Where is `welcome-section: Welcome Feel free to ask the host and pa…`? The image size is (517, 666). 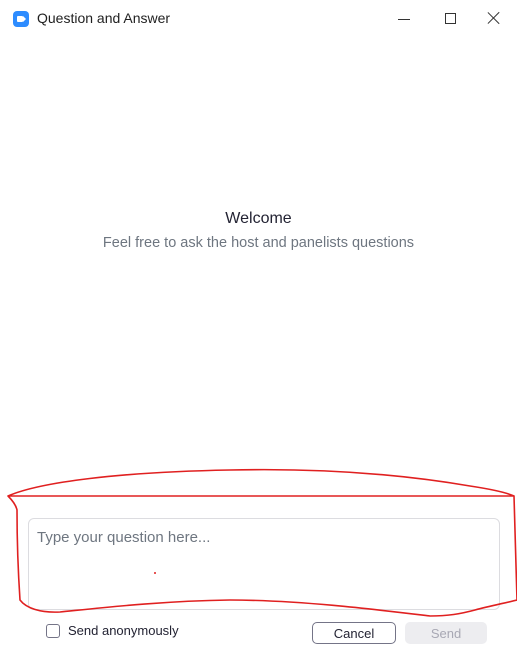
welcome-section: Welcome Feel free to ask the host and pa… is located at coordinates (258, 230).